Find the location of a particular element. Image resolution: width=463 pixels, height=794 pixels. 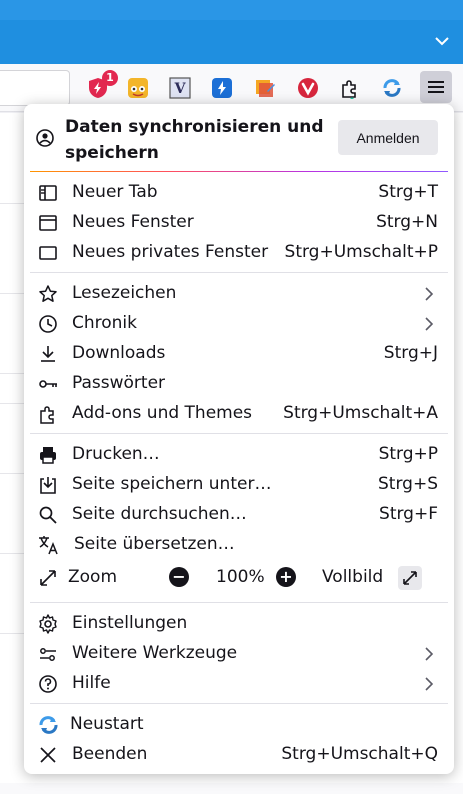

title-bar is located at coordinates (231, 32).